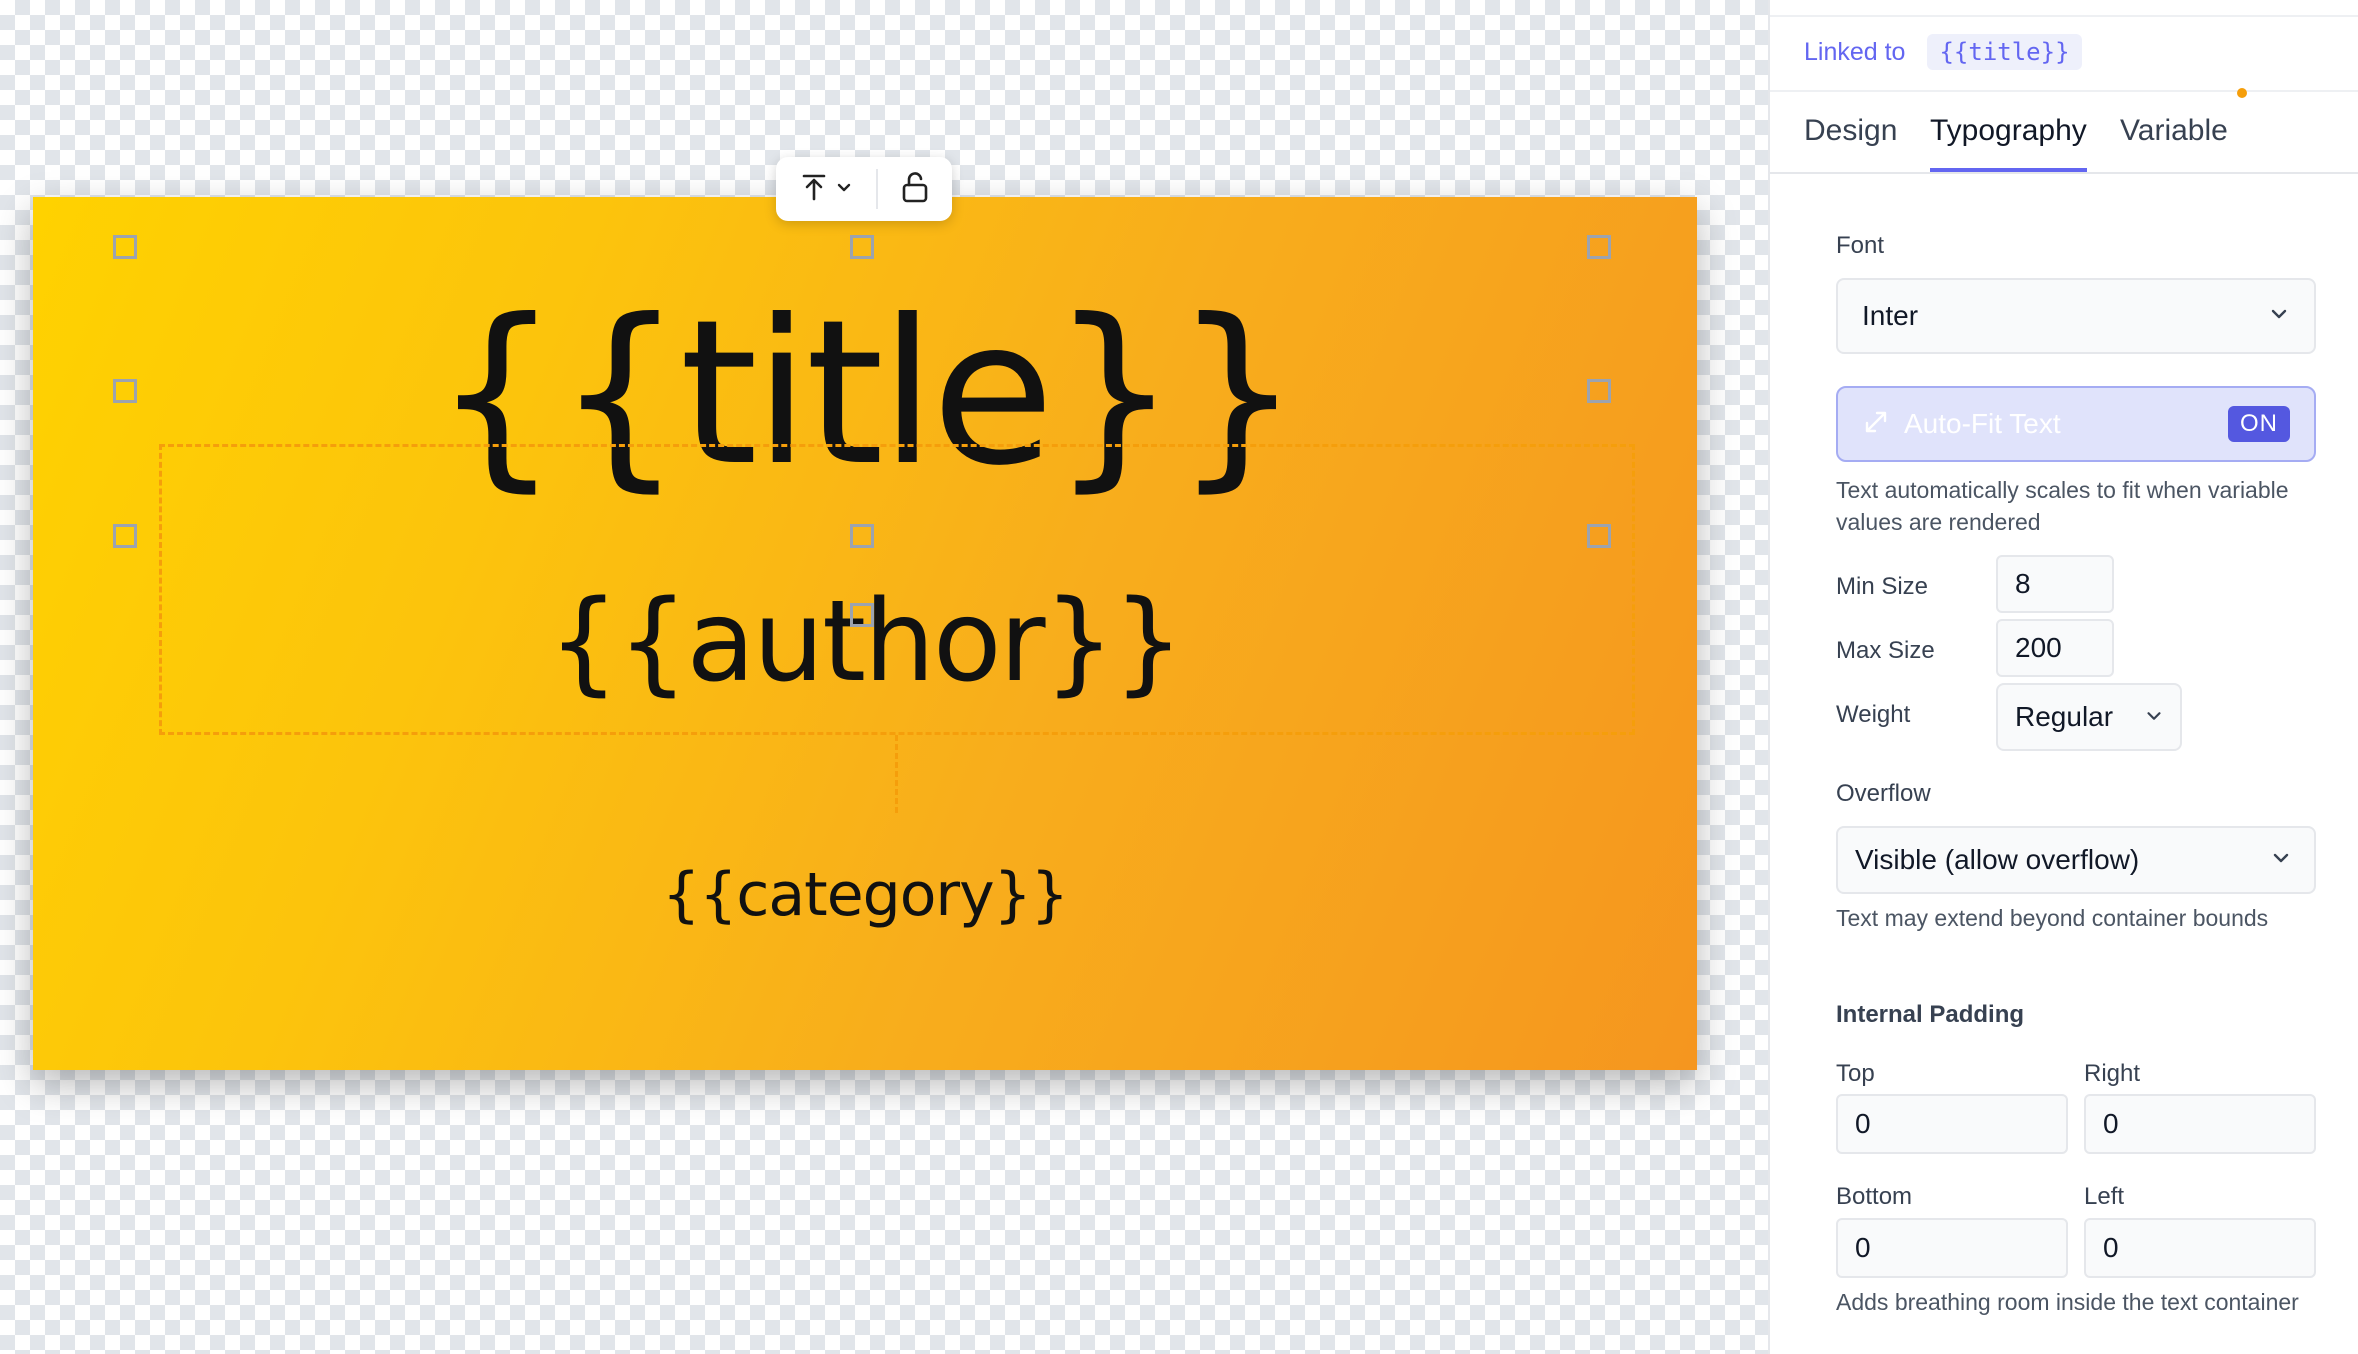  I want to click on align-top-icon, so click(814, 189).